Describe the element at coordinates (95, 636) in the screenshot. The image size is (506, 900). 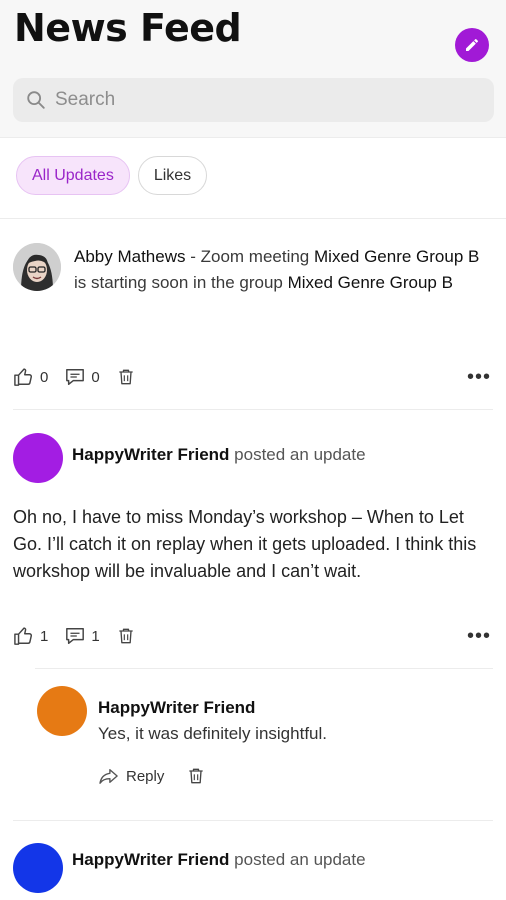
I see `comment-count: 1` at that location.